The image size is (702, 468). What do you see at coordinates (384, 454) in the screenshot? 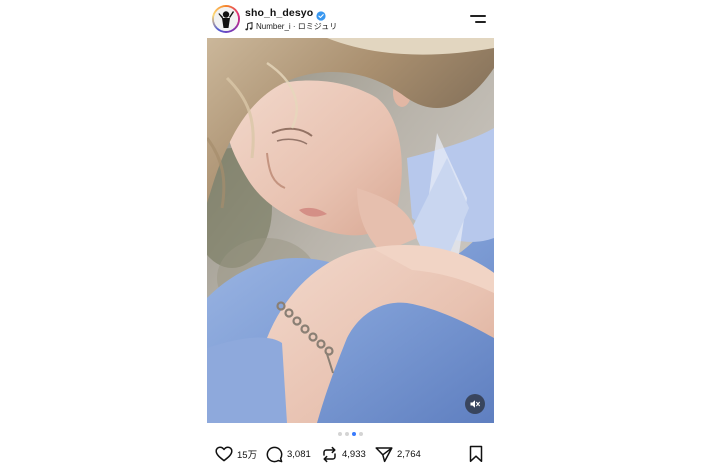
I see `send-icon` at bounding box center [384, 454].